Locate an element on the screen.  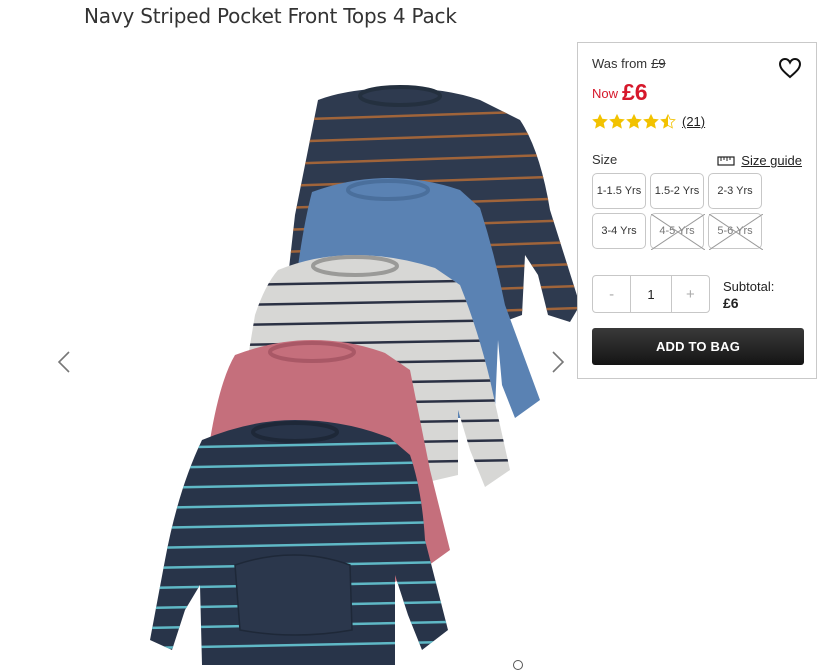
size-option: 4-5 Yrs is located at coordinates (677, 231).